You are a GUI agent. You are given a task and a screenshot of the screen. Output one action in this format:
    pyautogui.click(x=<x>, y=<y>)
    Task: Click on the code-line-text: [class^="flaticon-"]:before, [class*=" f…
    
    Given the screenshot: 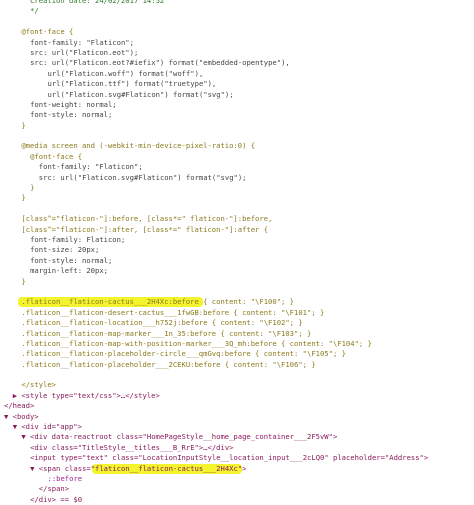 What is the action you would take?
    pyautogui.click(x=147, y=219)
    